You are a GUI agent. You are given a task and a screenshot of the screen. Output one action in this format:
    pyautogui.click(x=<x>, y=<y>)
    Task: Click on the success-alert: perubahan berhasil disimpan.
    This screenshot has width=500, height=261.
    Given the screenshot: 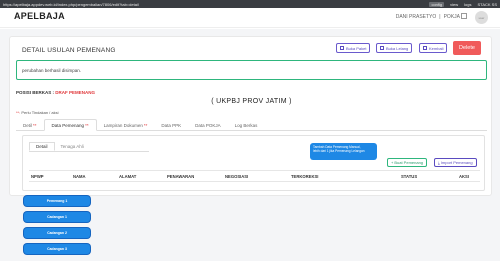 What is the action you would take?
    pyautogui.click(x=251, y=70)
    